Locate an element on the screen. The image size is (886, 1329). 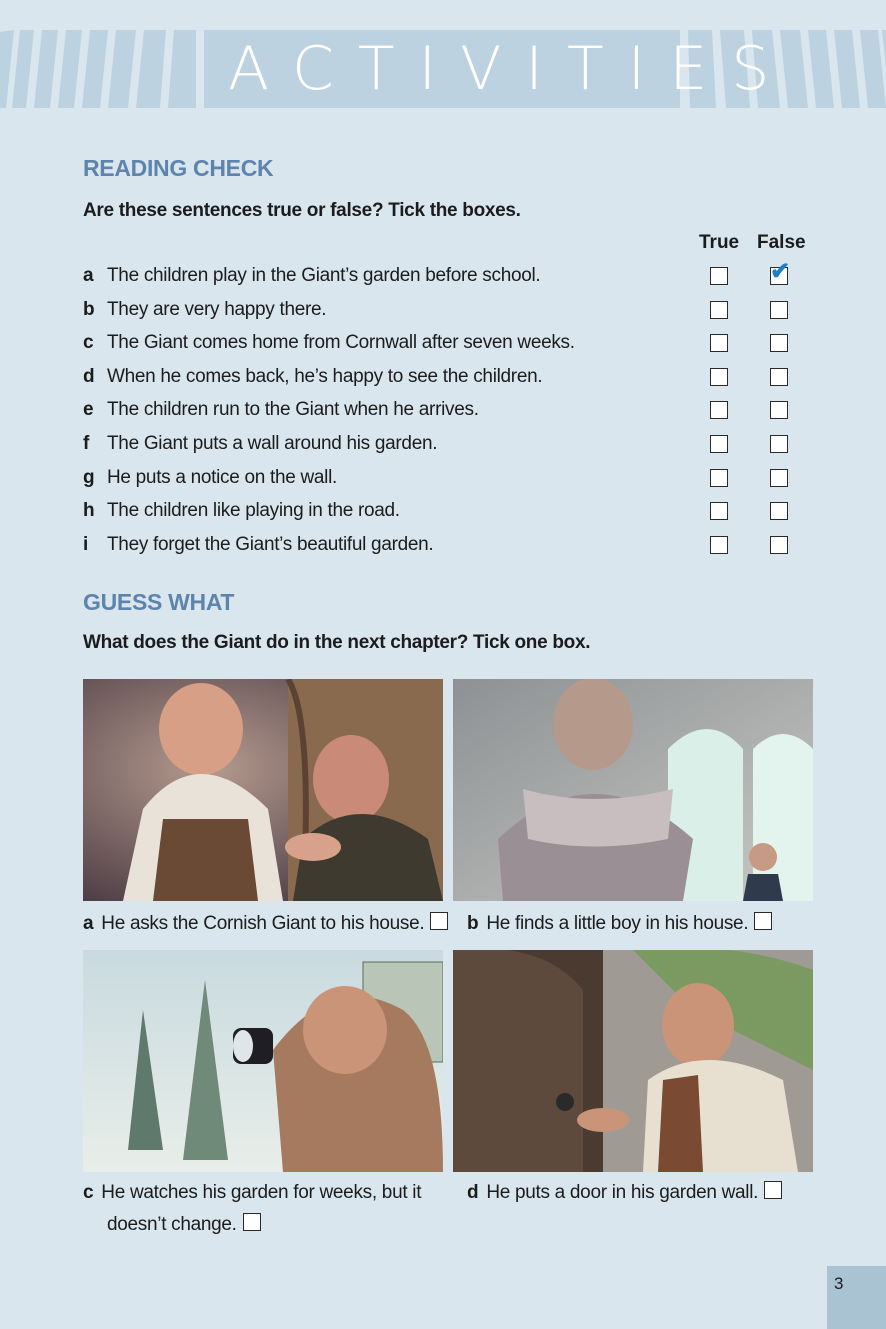
illustration-boy-in-house is located at coordinates (633, 790).